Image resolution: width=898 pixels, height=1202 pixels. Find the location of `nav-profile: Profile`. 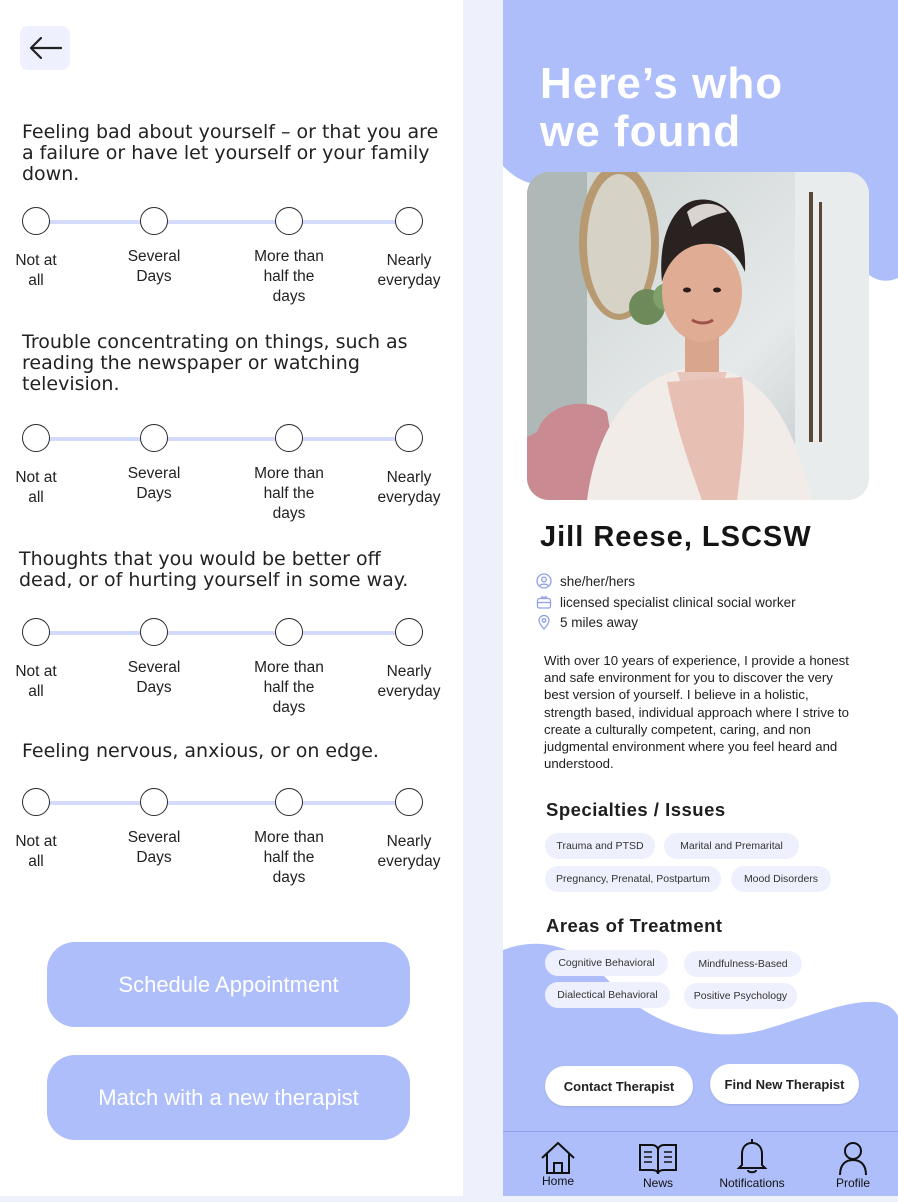

nav-profile: Profile is located at coordinates (853, 1164).